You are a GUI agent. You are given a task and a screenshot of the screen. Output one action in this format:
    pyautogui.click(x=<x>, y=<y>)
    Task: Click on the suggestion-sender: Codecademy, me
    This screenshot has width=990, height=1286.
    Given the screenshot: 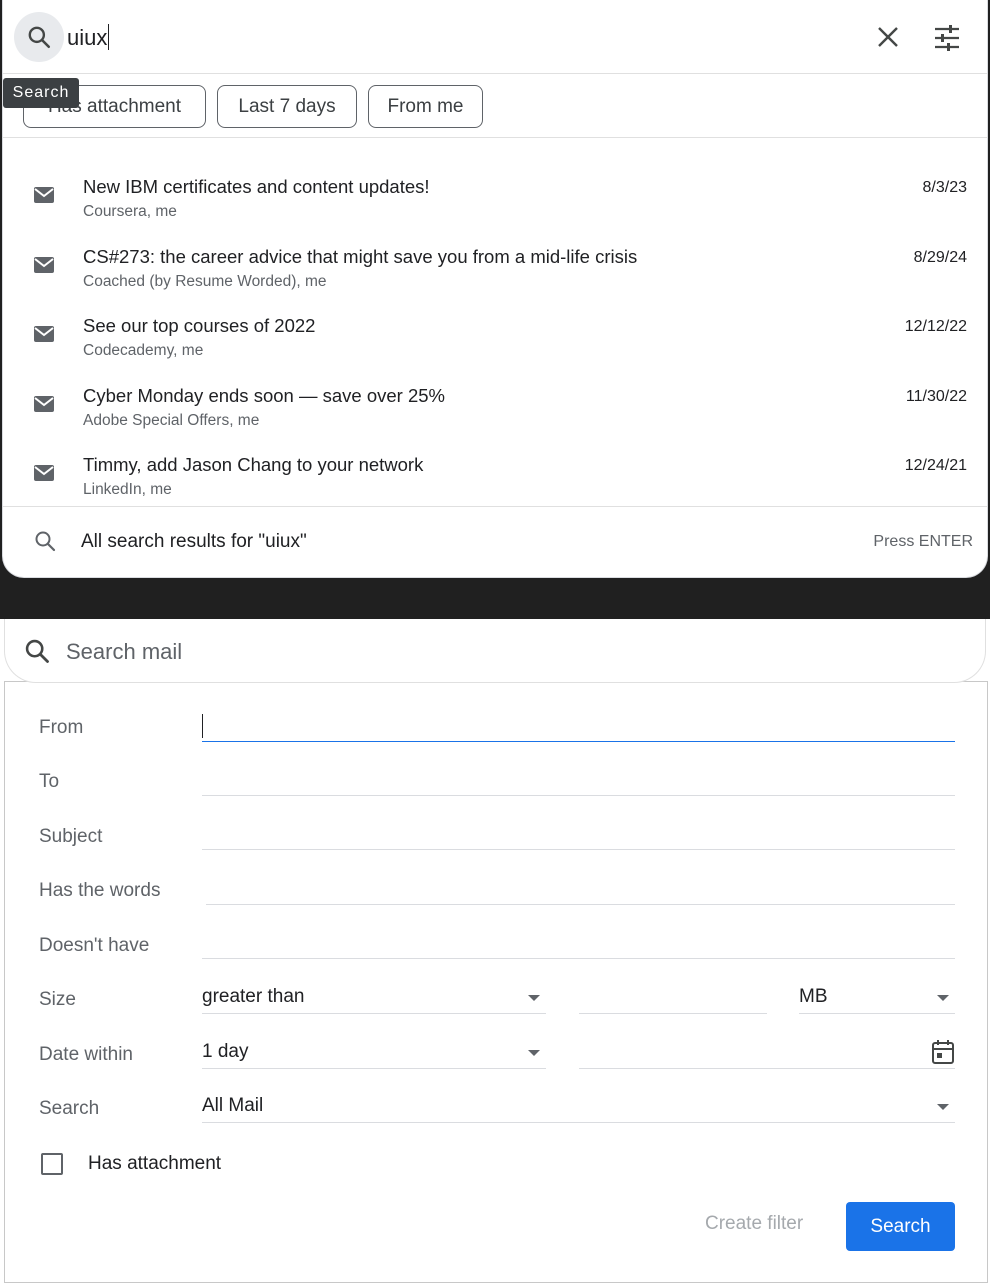 What is the action you would take?
    pyautogui.click(x=143, y=350)
    